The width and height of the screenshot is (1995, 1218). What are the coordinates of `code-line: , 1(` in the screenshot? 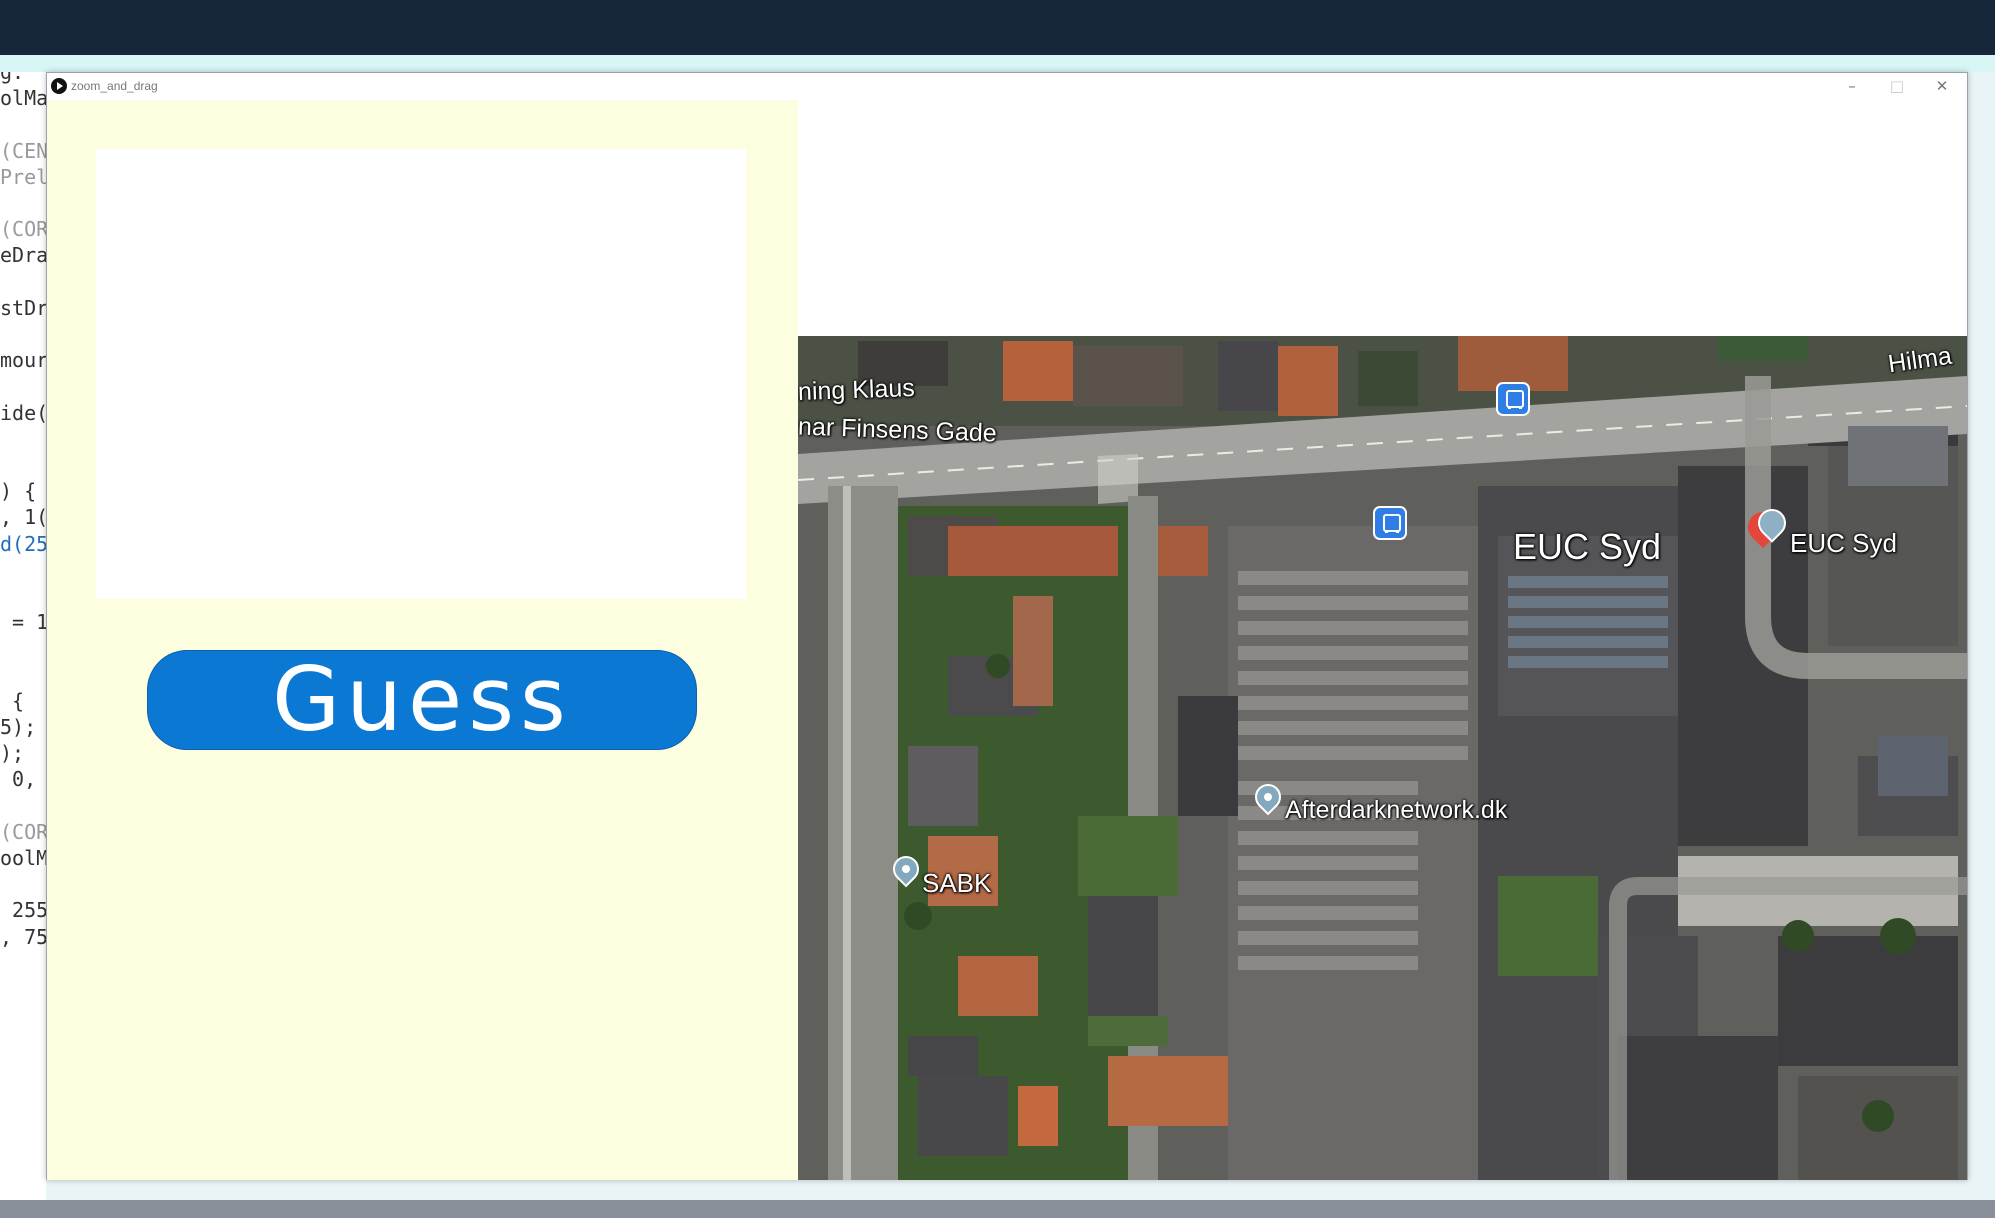 It's located at (23, 517).